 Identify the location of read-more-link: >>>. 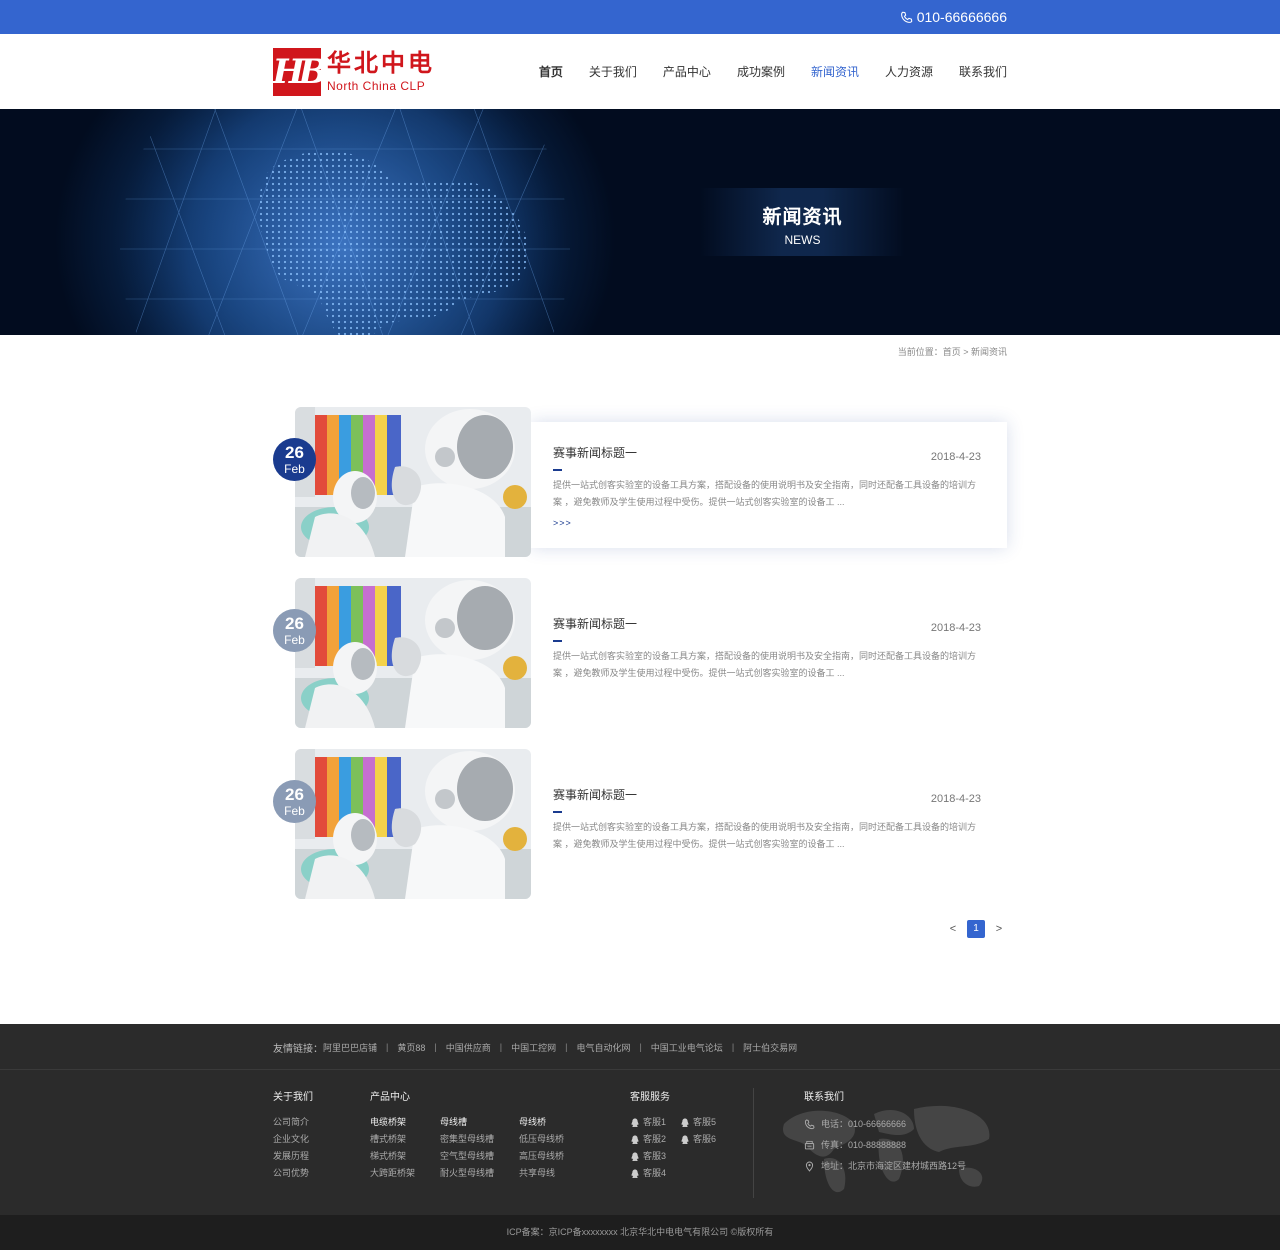
(767, 523).